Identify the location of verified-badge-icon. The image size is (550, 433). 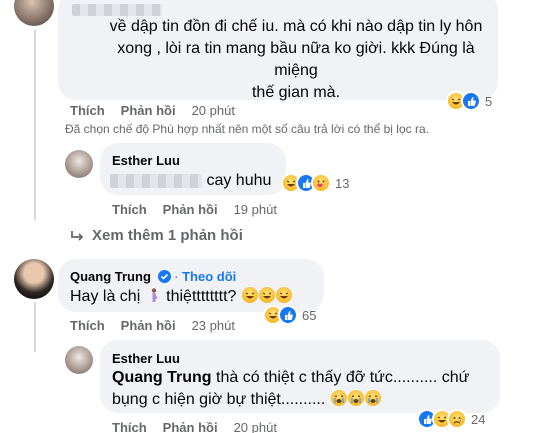
(164, 276).